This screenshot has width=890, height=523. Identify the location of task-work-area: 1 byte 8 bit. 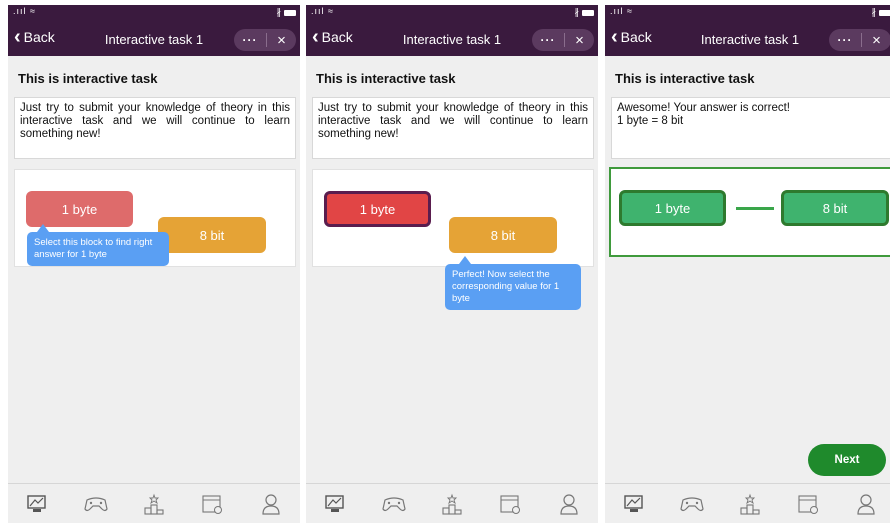
(453, 218).